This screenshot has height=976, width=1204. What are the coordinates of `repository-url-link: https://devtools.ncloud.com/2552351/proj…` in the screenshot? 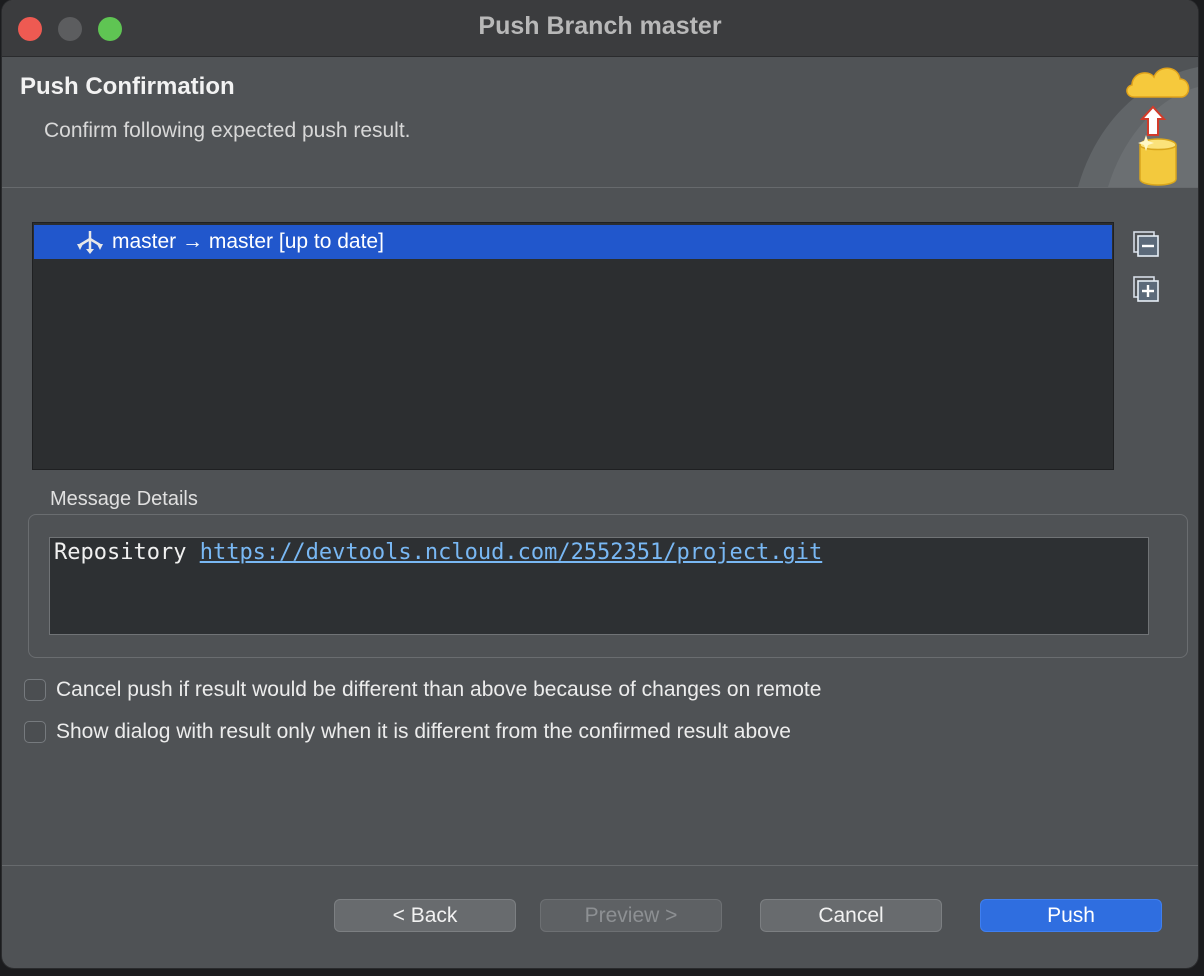 It's located at (511, 552).